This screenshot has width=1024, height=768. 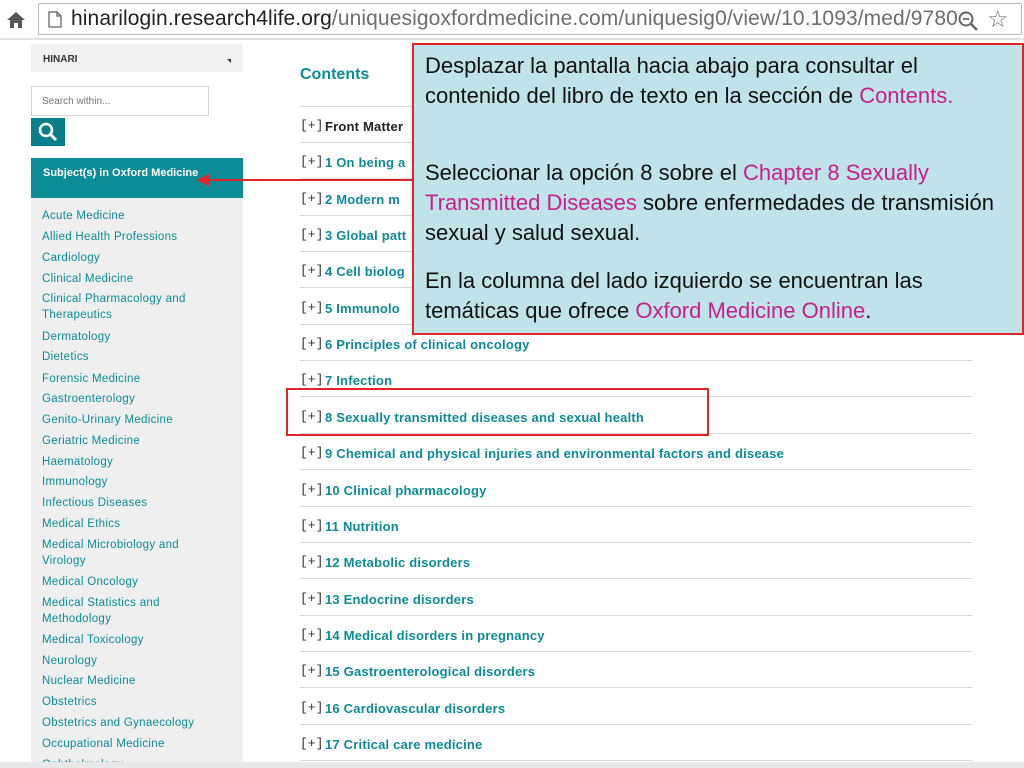 I want to click on search-icon, so click(x=48, y=132).